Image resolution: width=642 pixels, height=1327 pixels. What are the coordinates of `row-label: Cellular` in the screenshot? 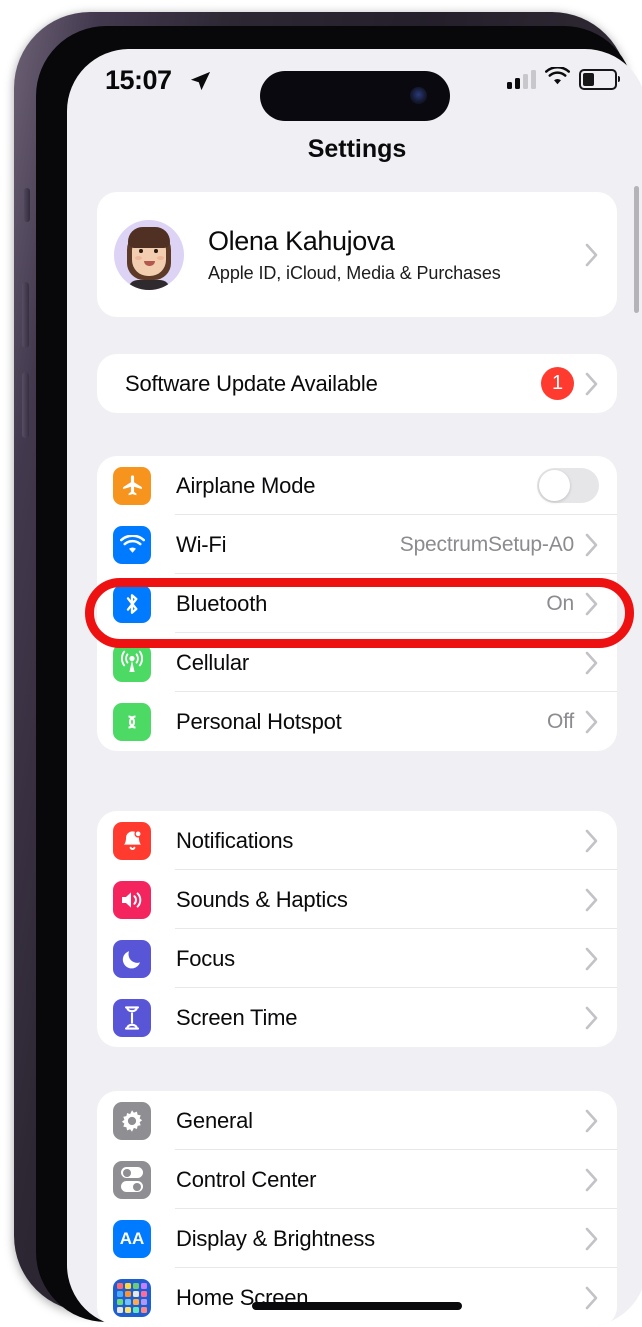 It's located at (212, 662).